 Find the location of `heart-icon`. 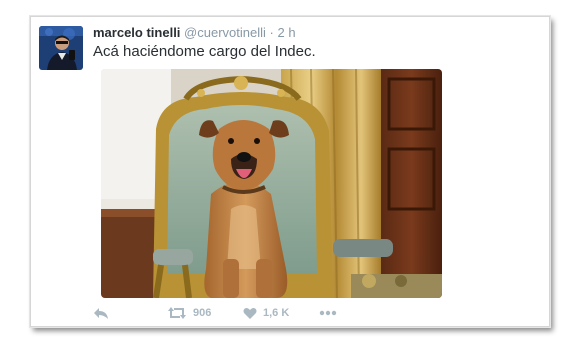

heart-icon is located at coordinates (250, 313).